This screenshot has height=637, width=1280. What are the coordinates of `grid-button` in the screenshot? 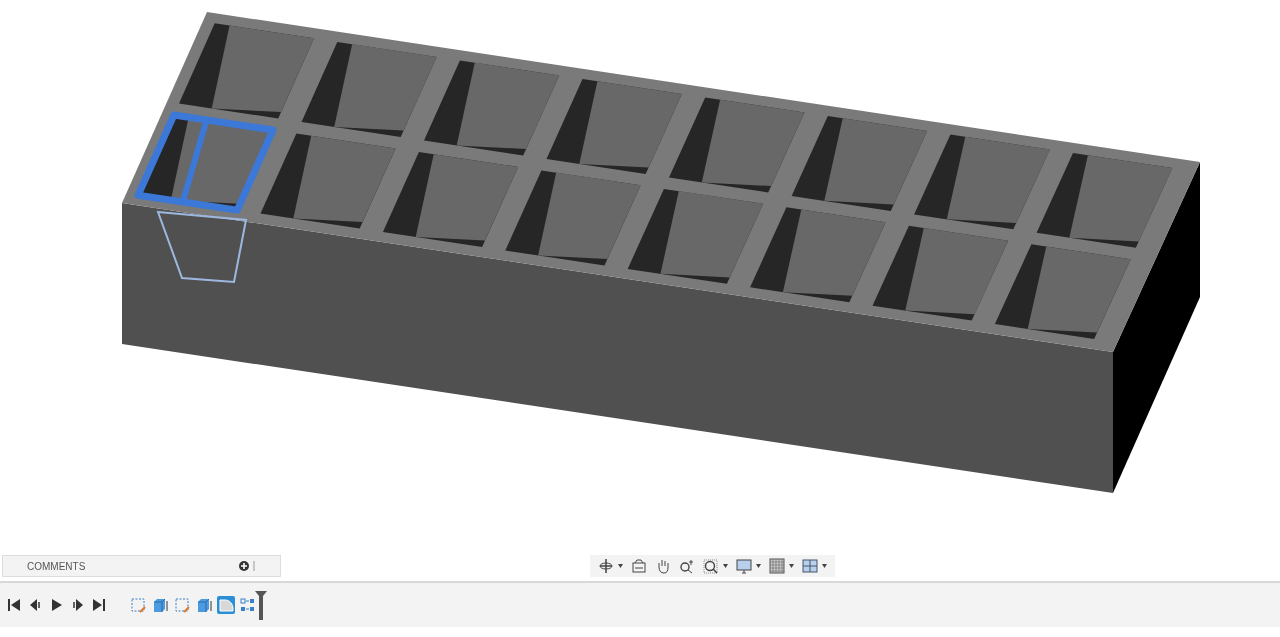 It's located at (781, 566).